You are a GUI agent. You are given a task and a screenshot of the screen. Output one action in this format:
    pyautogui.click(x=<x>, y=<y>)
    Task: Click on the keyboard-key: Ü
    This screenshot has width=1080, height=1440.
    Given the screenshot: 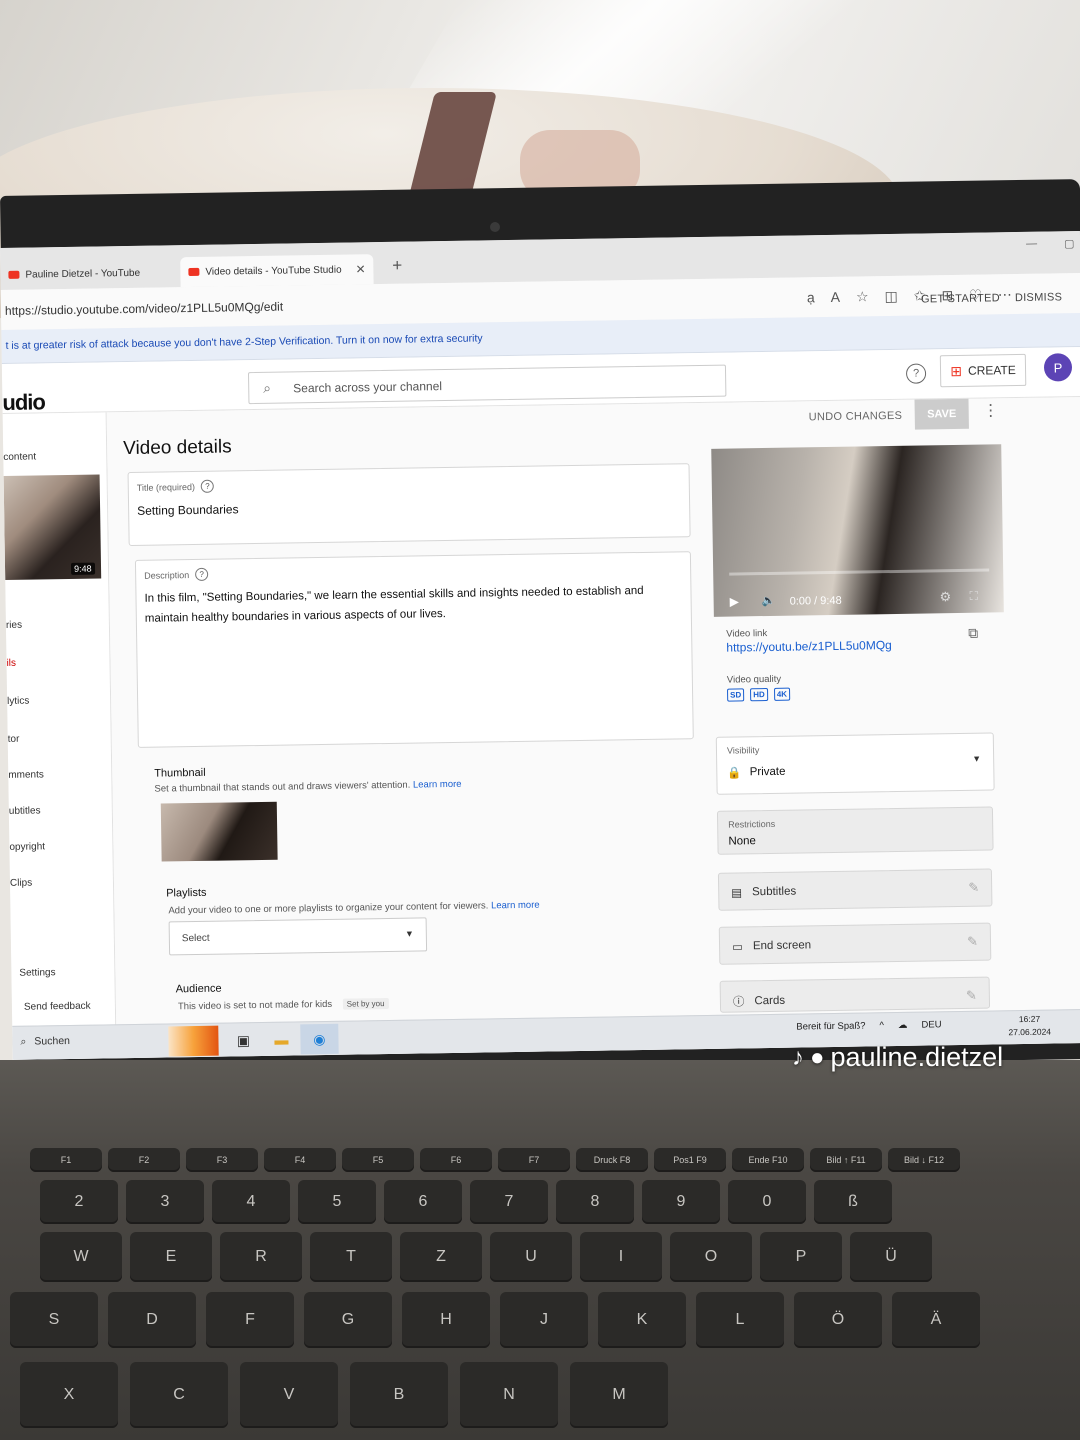 What is the action you would take?
    pyautogui.click(x=891, y=1257)
    